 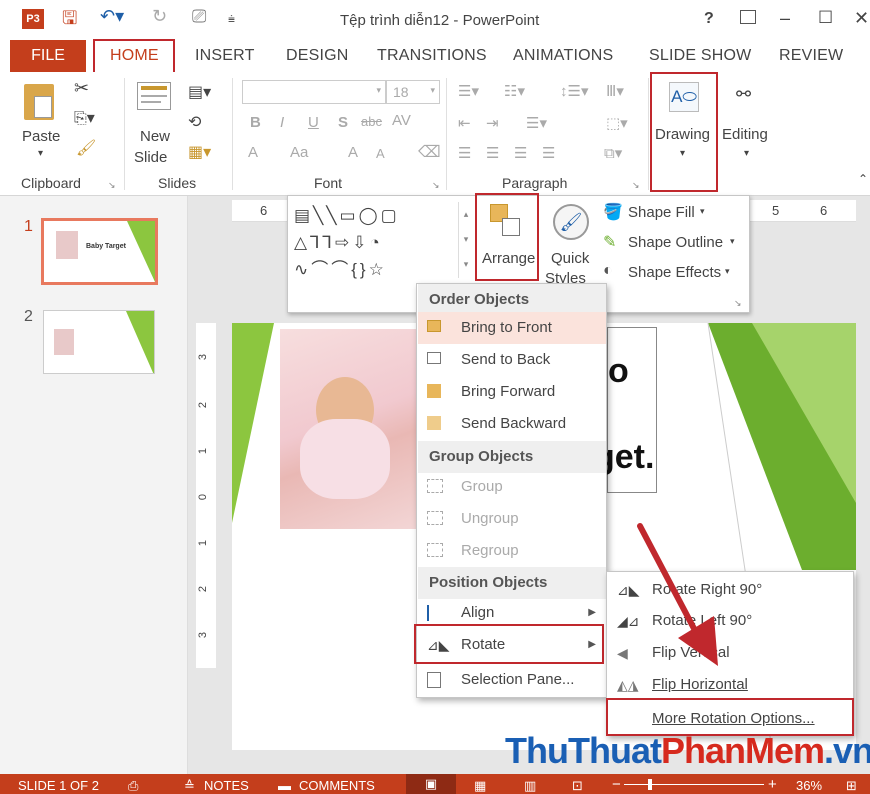 What do you see at coordinates (674, 272) in the screenshot?
I see `shape-effects-button: Shape Effects` at bounding box center [674, 272].